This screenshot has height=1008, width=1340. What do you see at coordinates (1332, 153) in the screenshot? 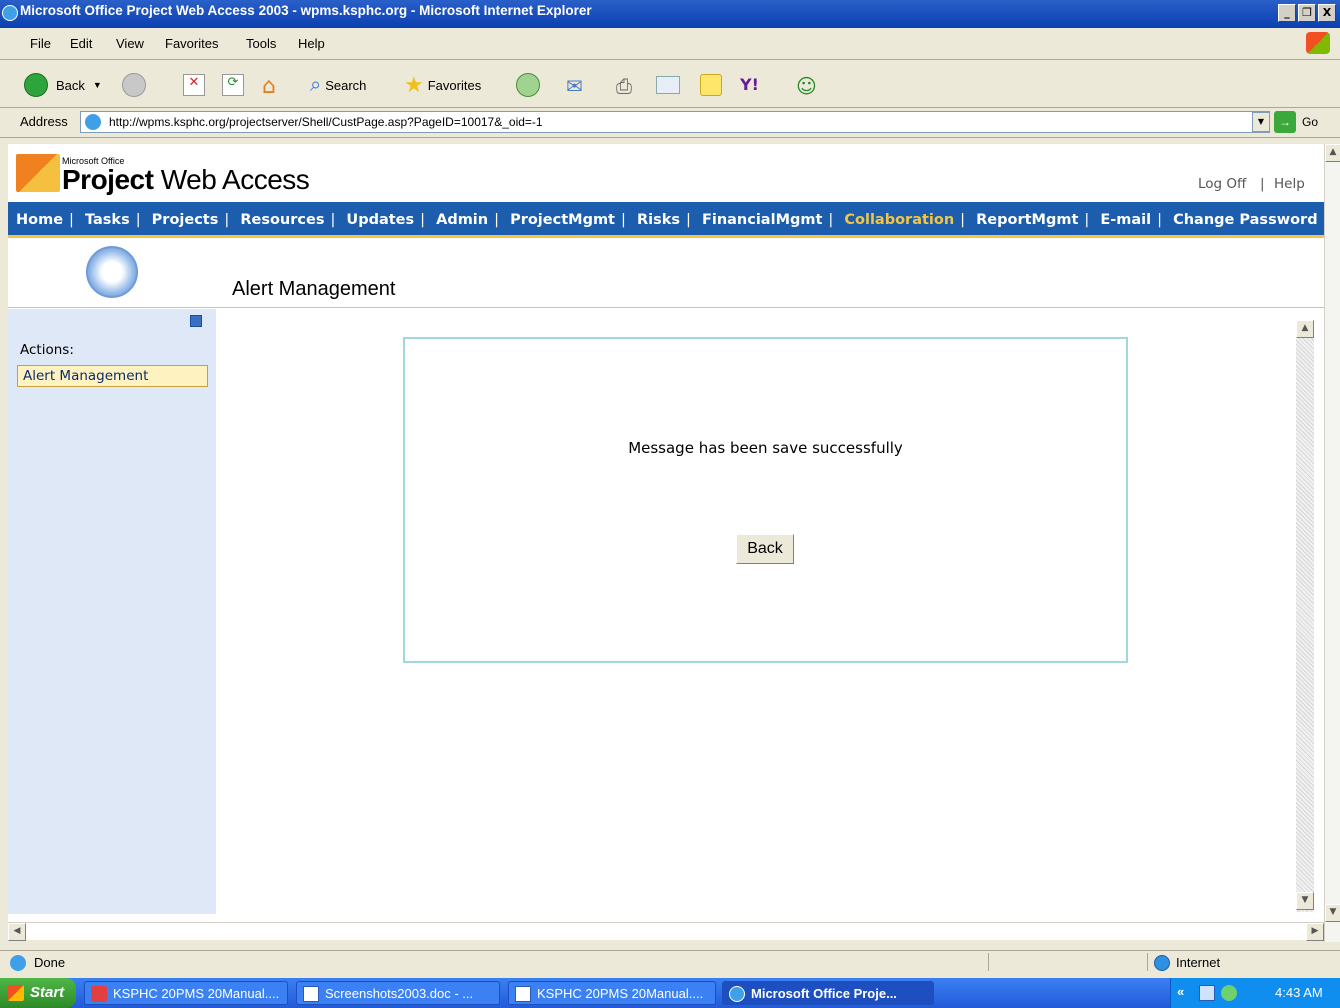
I see `outer-scroll-up-icon: ▲` at bounding box center [1332, 153].